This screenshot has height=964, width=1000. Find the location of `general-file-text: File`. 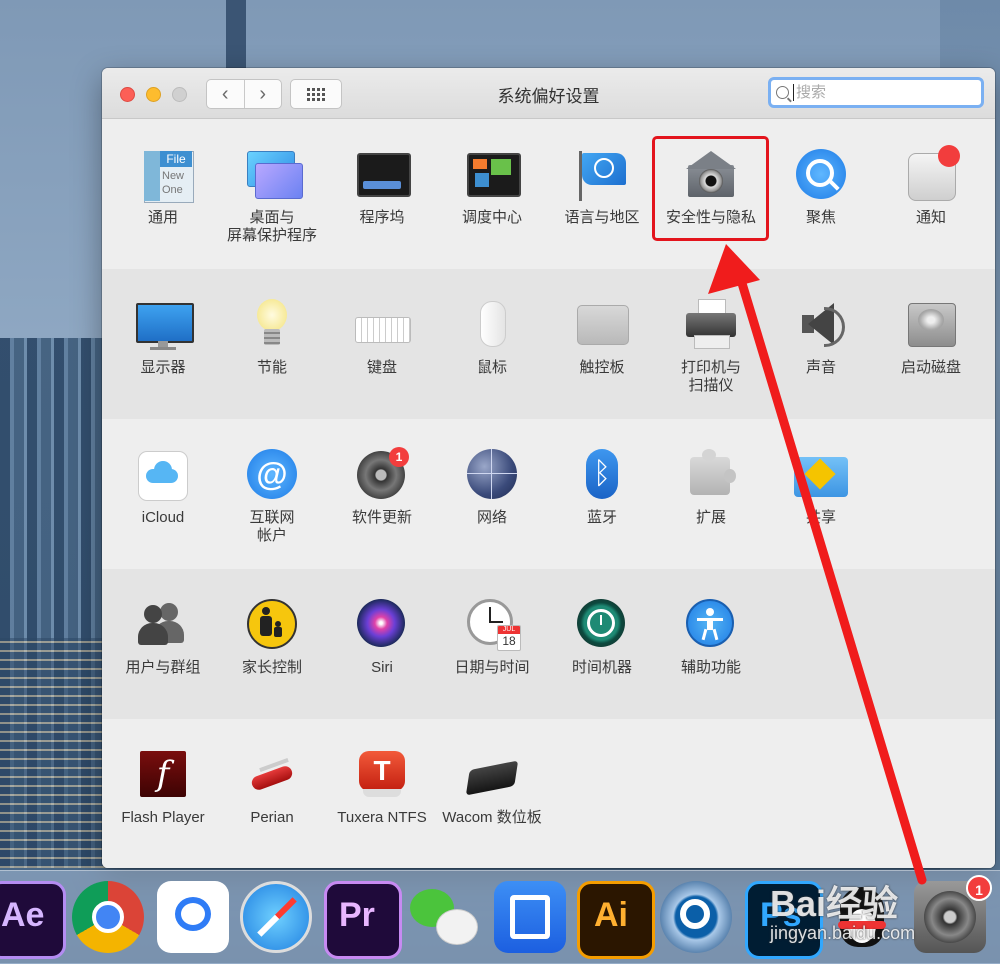

general-file-text: File is located at coordinates (176, 159).